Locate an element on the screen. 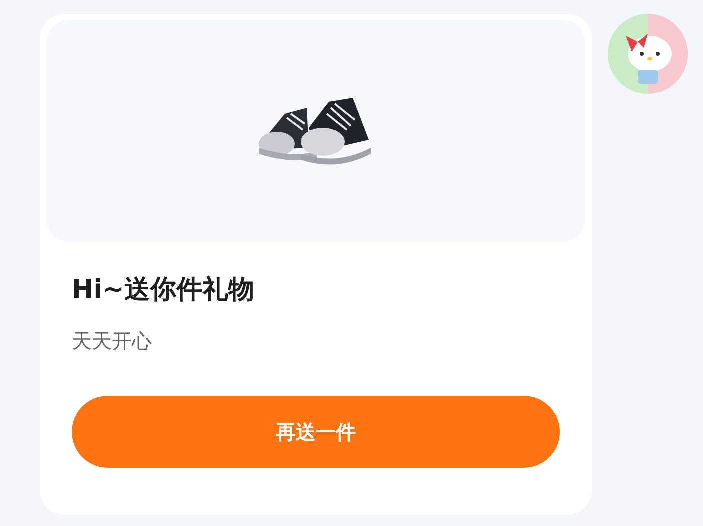  gift-subtitle: 天天开心 is located at coordinates (112, 341).